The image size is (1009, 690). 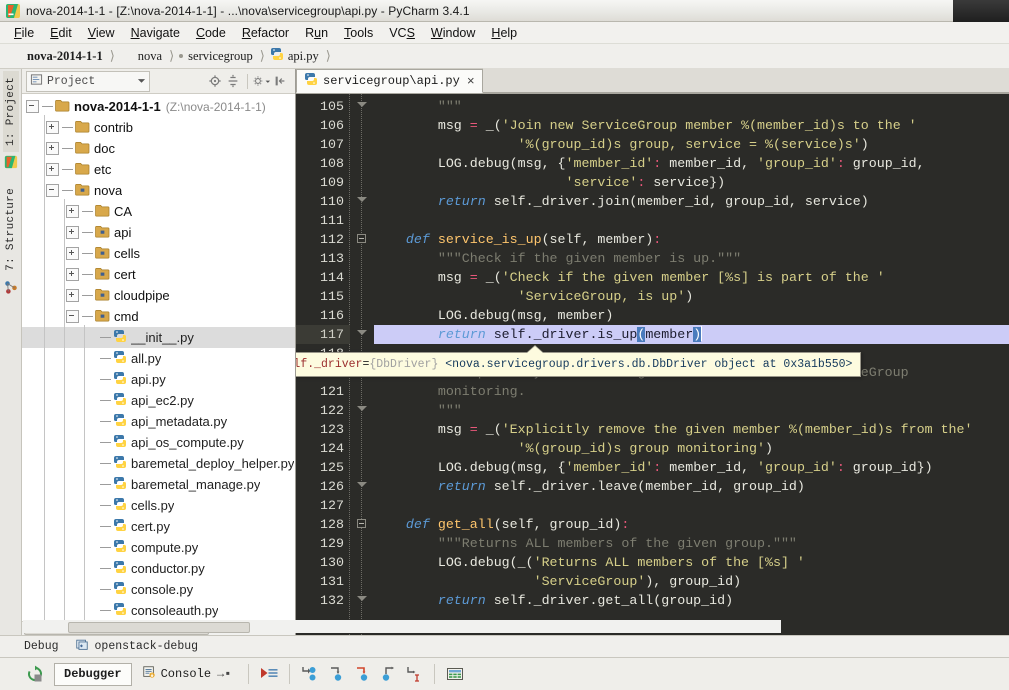 I want to click on tree-file--init-py: __init__.py, so click(x=158, y=337).